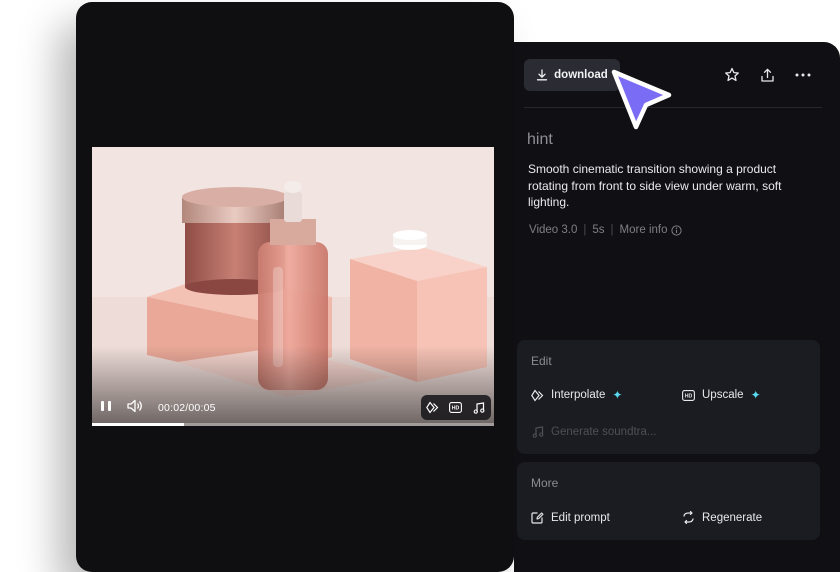  I want to click on video-tool-tray: HD, so click(456, 407).